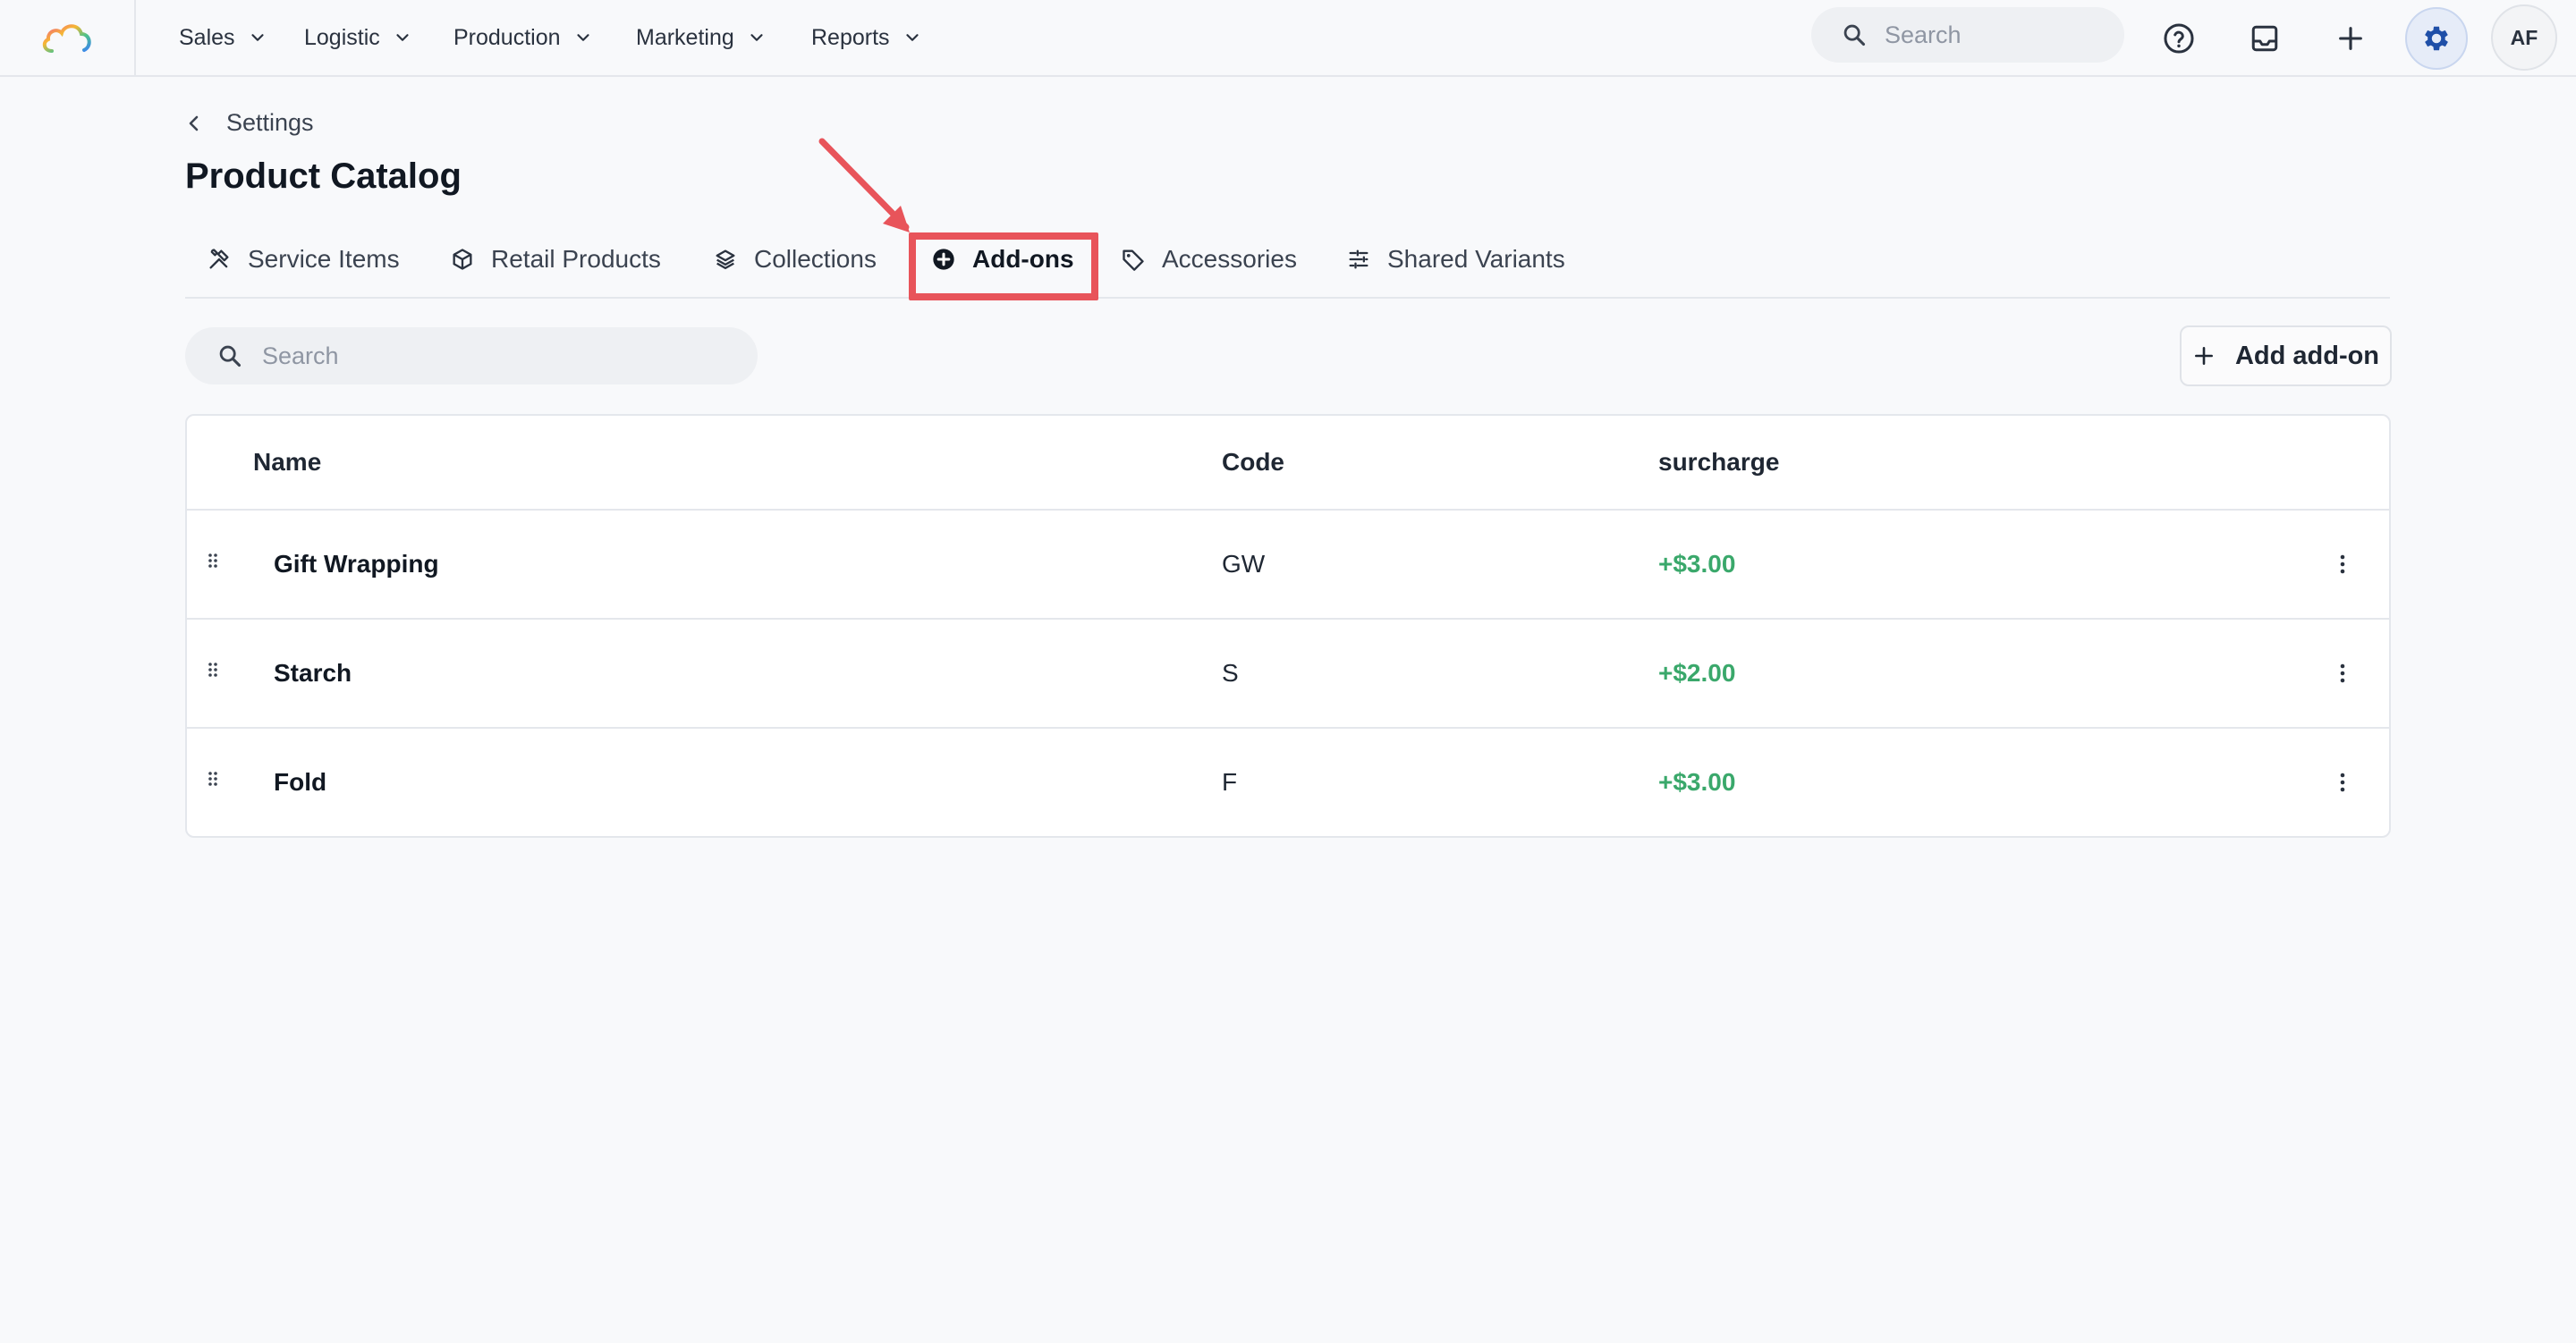 The height and width of the screenshot is (1343, 2576). What do you see at coordinates (207, 37) in the screenshot?
I see `nav-item-label: Sales` at bounding box center [207, 37].